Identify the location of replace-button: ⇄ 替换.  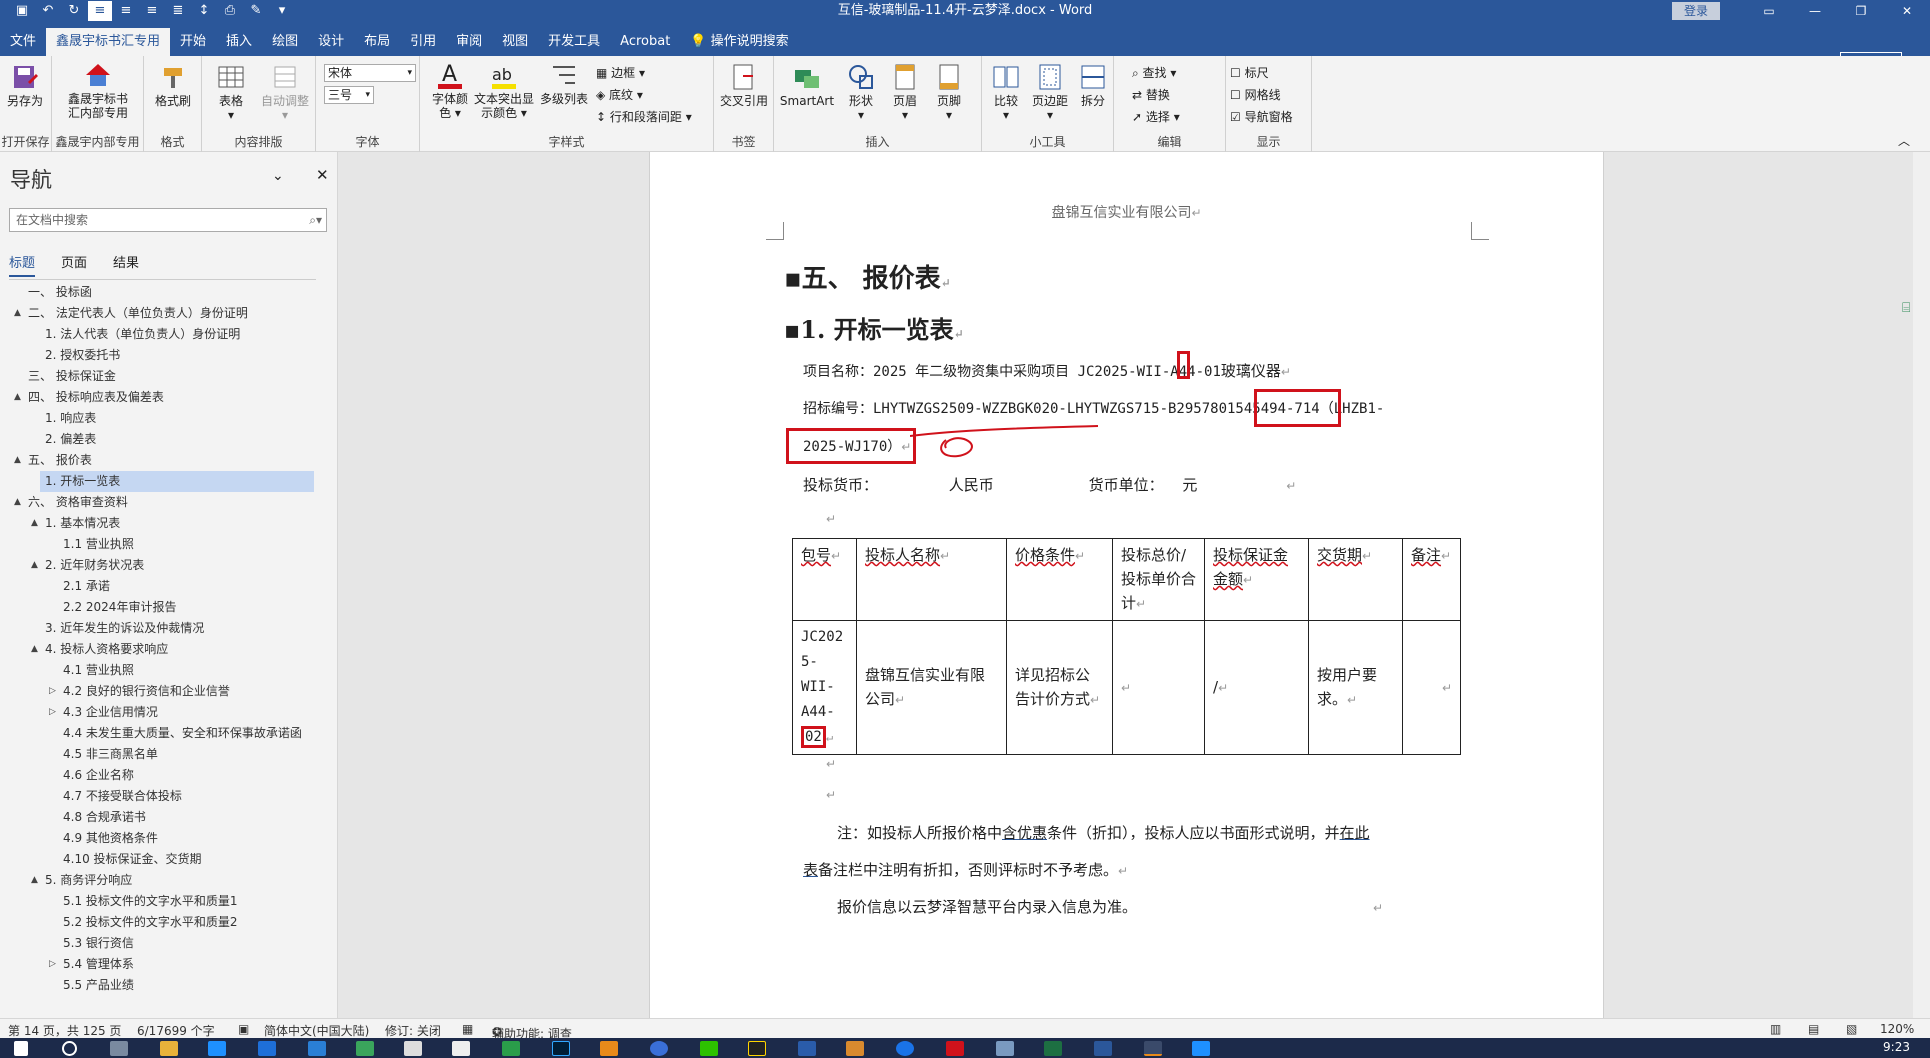
(1151, 94).